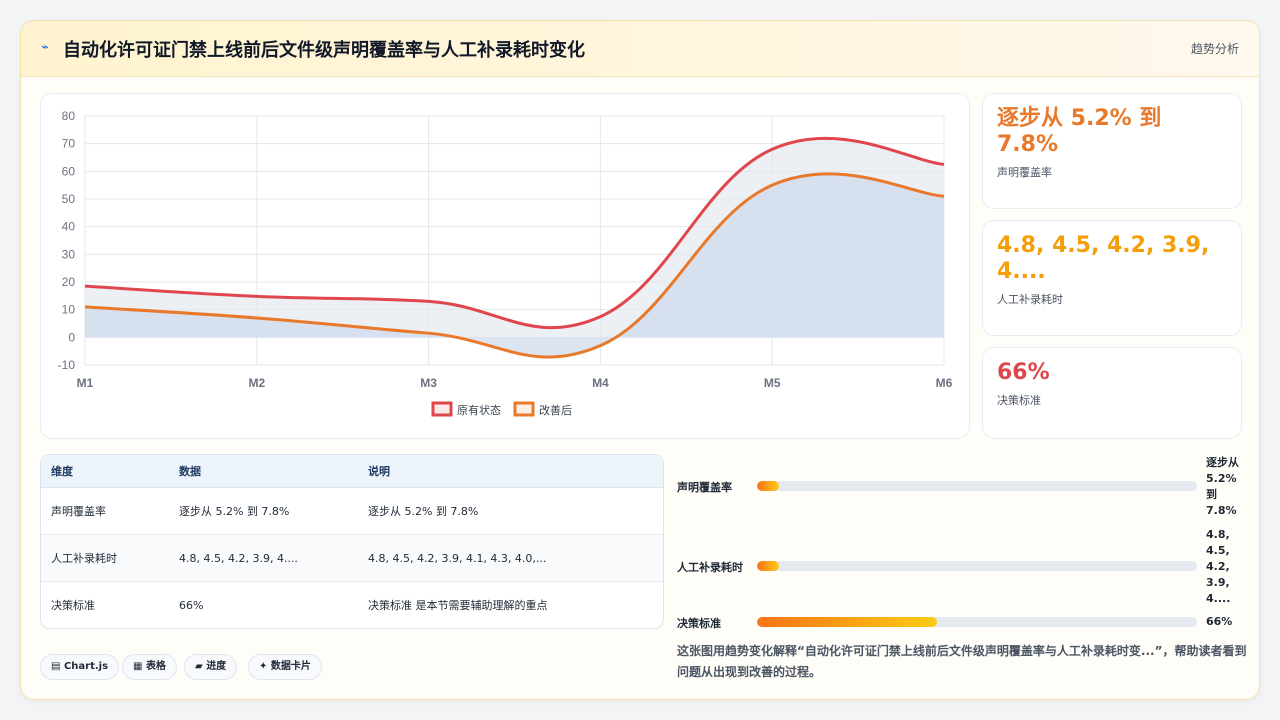  I want to click on table-cell: 决策标准, so click(73, 605).